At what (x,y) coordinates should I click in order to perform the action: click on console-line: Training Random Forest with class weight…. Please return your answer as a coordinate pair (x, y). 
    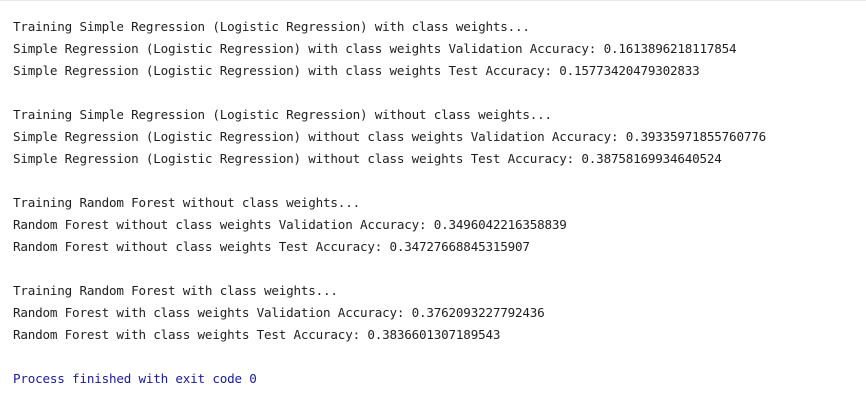
    Looking at the image, I should click on (175, 290).